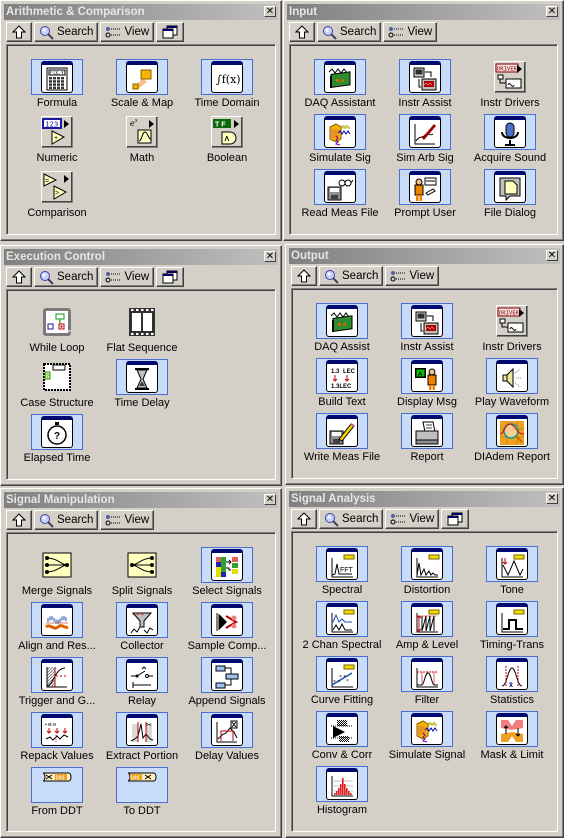 Image resolution: width=564 pixels, height=838 pixels. I want to click on palette-item-diadem-report: DIAdem Report, so click(512, 440).